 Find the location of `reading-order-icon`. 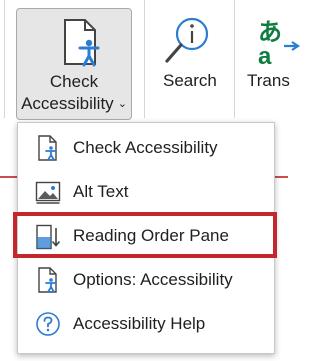

reading-order-icon is located at coordinates (48, 237).